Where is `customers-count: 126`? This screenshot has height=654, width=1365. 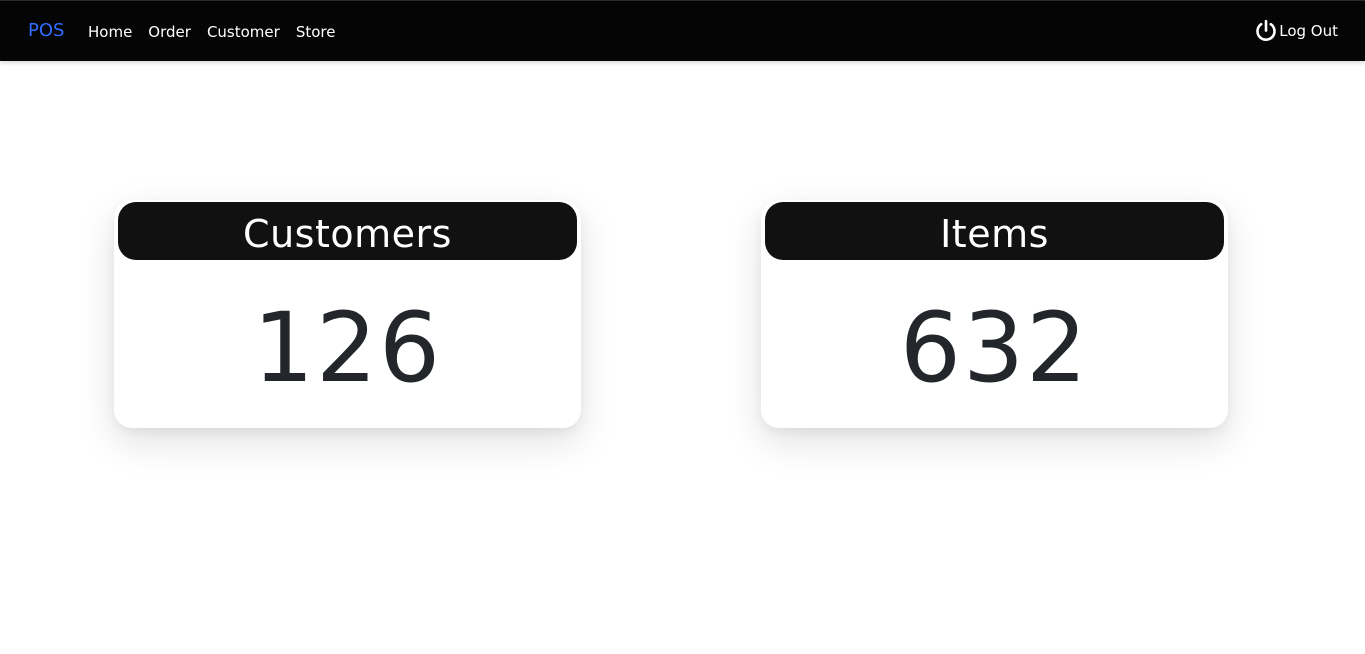 customers-count: 126 is located at coordinates (347, 348).